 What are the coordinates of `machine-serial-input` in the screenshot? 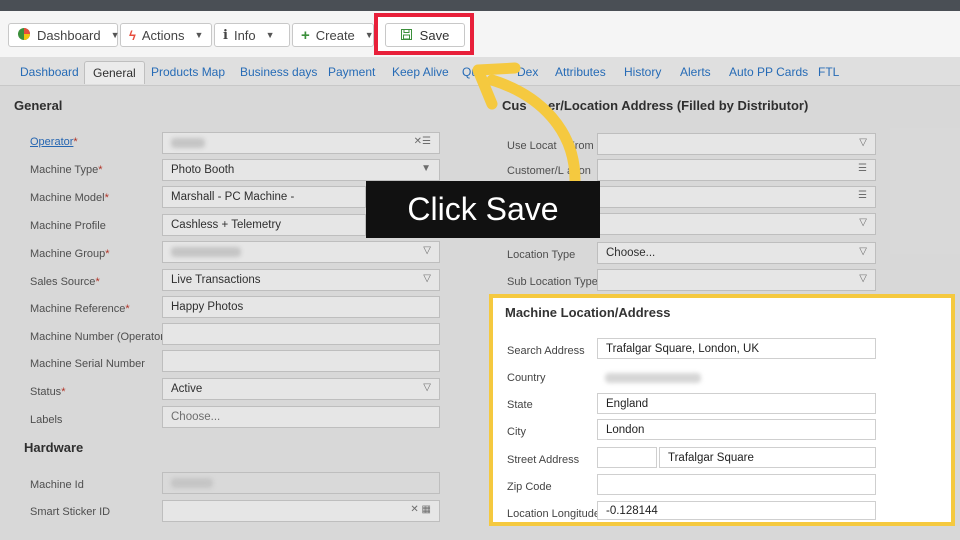 It's located at (301, 361).